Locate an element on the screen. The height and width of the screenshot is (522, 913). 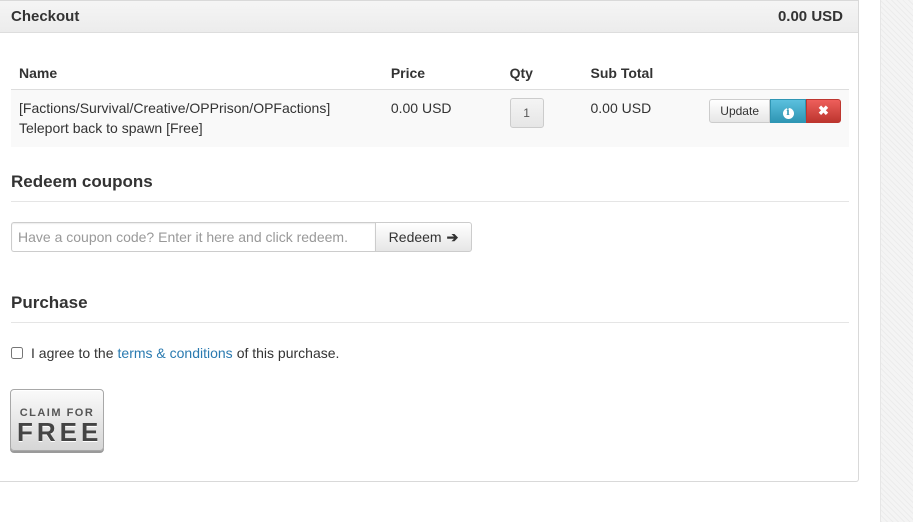
background-strip is located at coordinates (896, 261).